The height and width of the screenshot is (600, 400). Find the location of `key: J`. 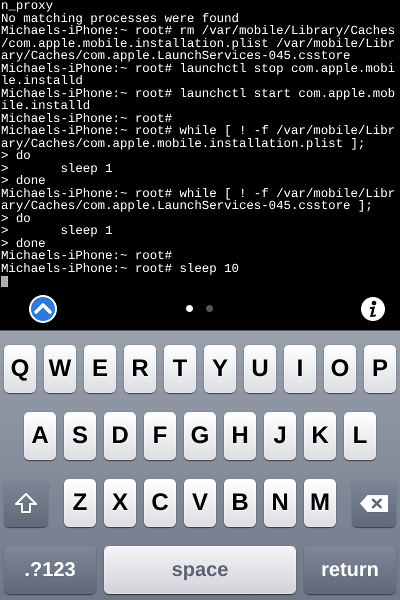

key: J is located at coordinates (280, 436).